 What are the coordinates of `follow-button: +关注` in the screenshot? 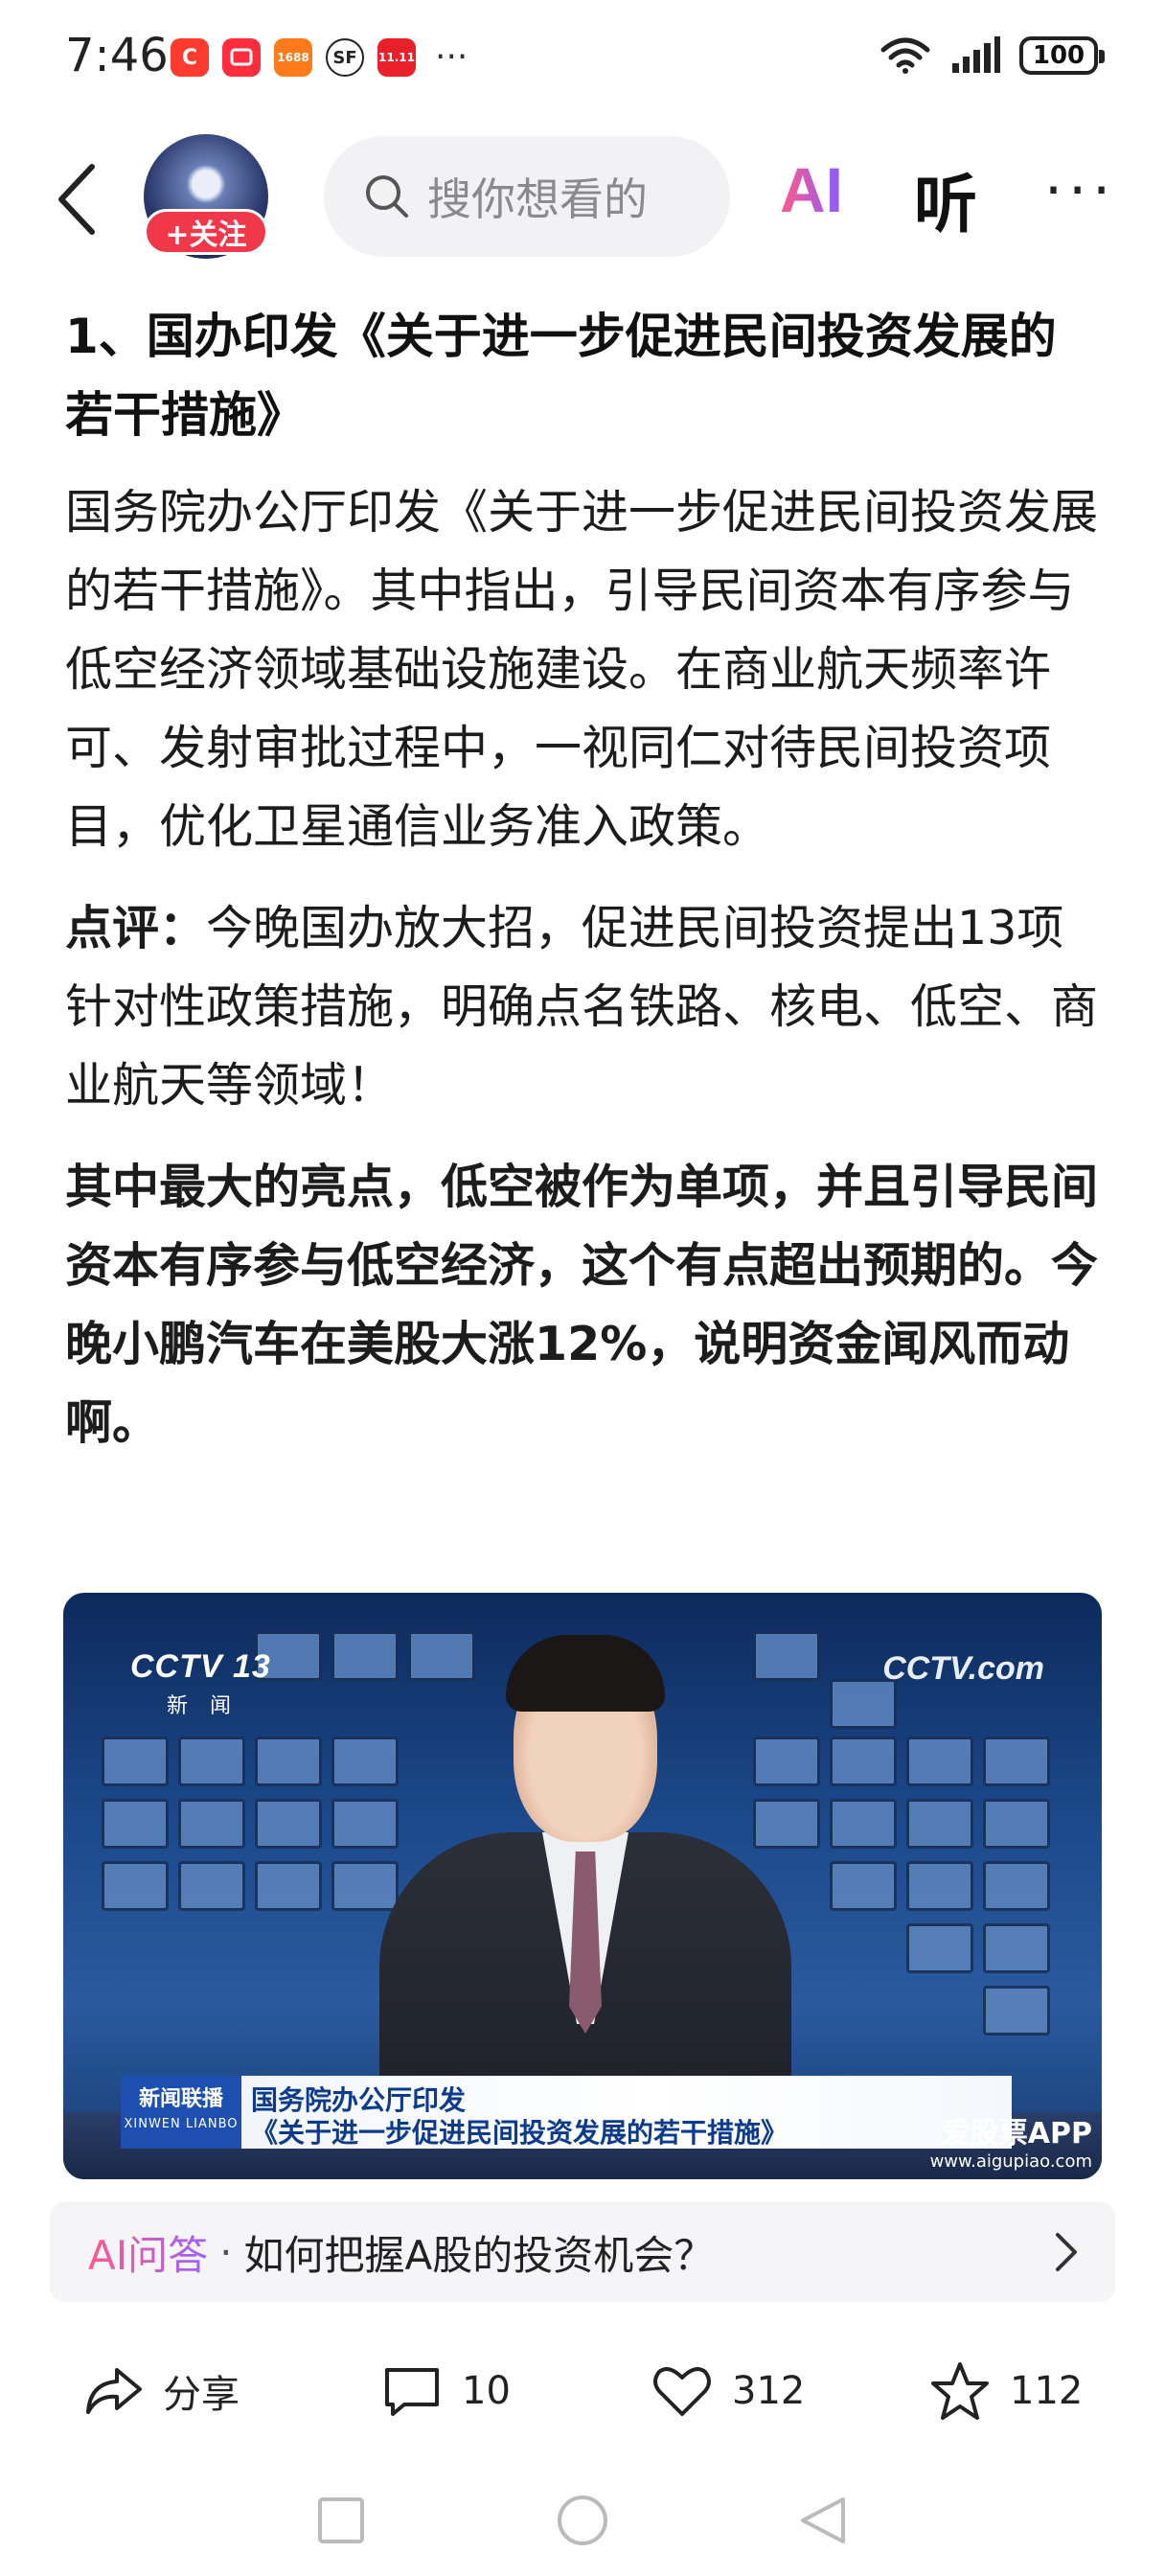 It's located at (206, 232).